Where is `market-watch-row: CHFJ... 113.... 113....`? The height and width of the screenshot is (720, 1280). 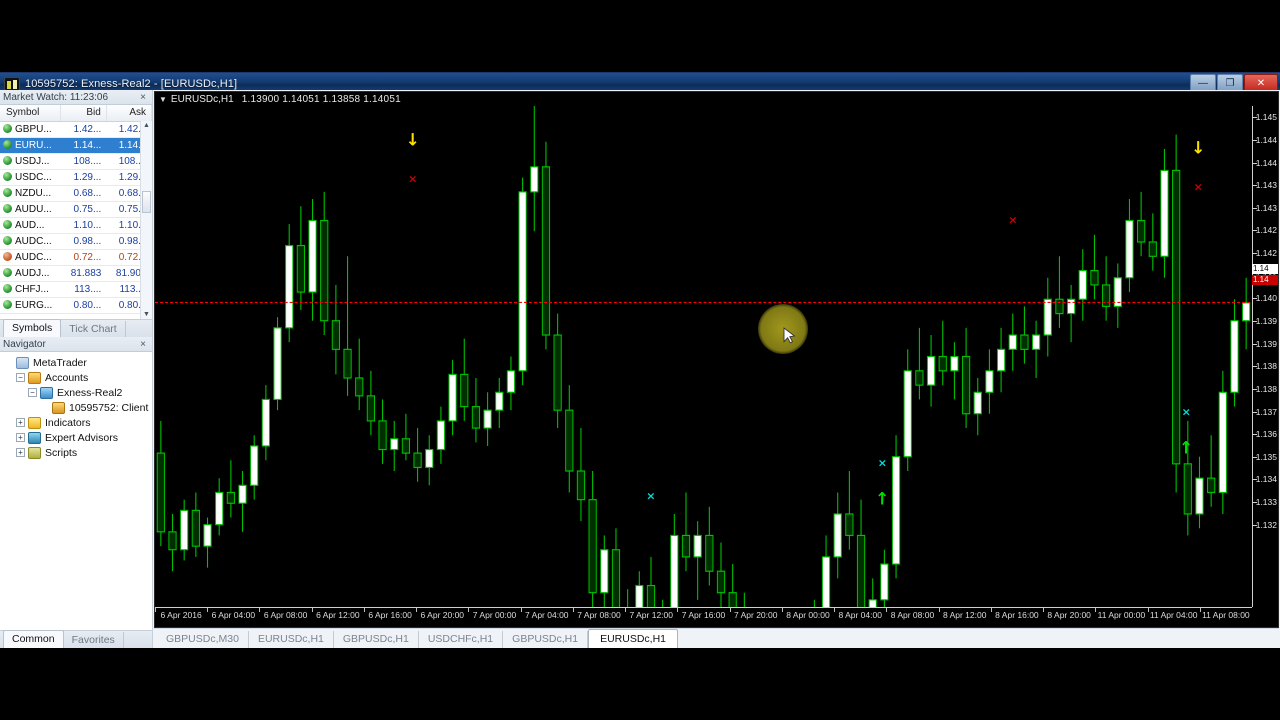
market-watch-row: CHFJ... 113.... 113.... is located at coordinates (76, 289).